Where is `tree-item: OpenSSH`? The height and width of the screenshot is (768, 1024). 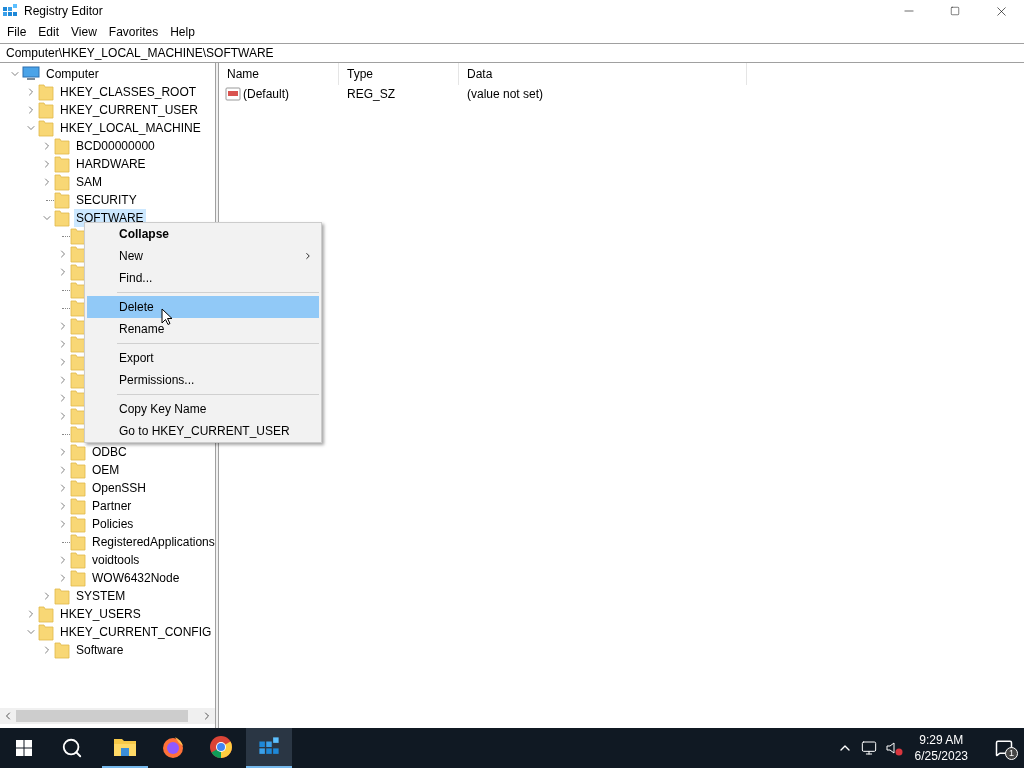
tree-item: OpenSSH is located at coordinates (119, 488).